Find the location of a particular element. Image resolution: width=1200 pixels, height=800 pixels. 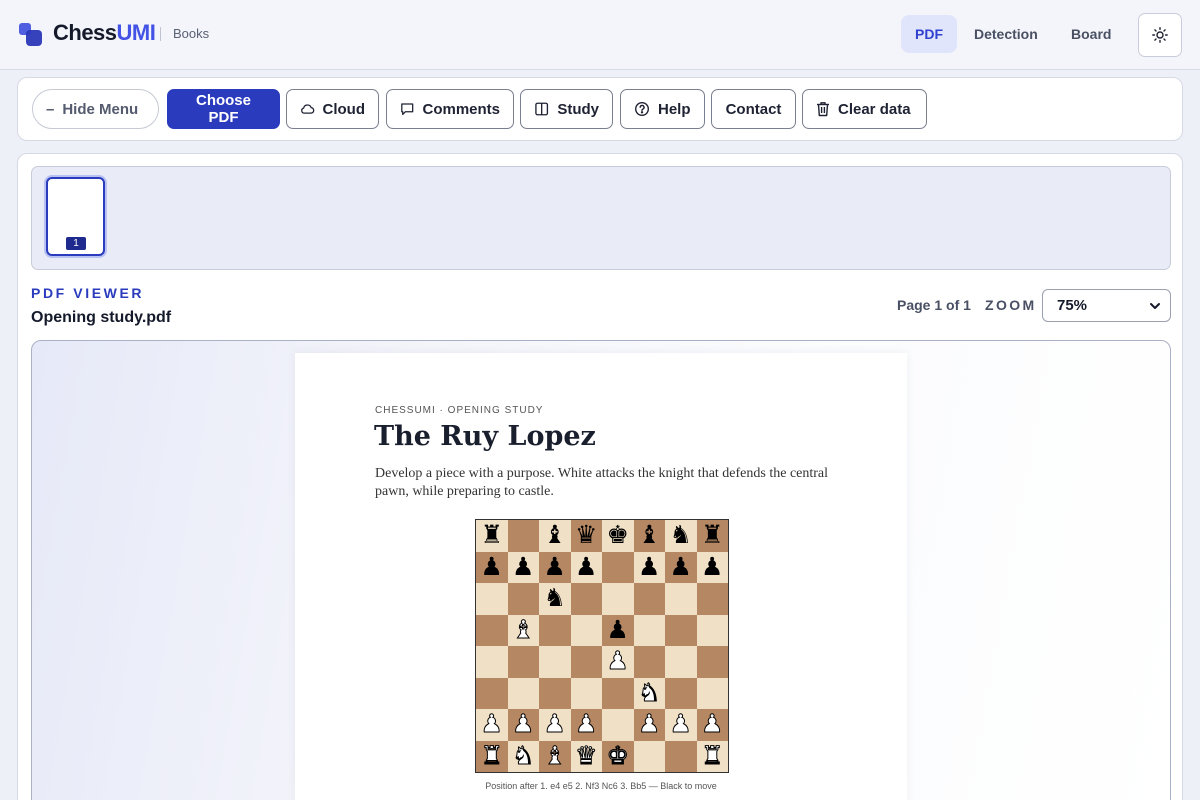

cloud-button: Cloud is located at coordinates (332, 109).